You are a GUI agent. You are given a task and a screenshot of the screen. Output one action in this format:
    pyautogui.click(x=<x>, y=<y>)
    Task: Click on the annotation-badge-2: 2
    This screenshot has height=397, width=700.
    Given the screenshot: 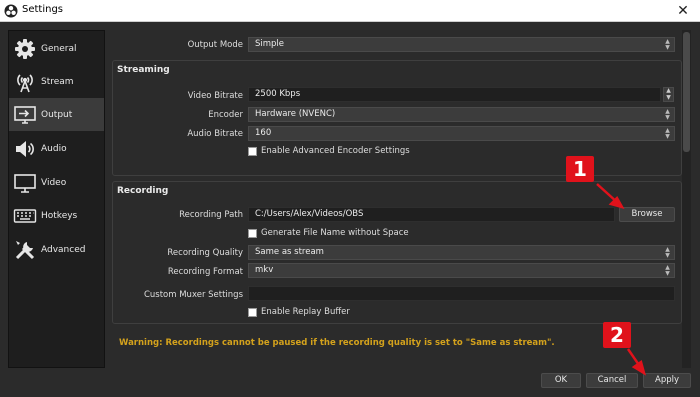 What is the action you would take?
    pyautogui.click(x=617, y=335)
    